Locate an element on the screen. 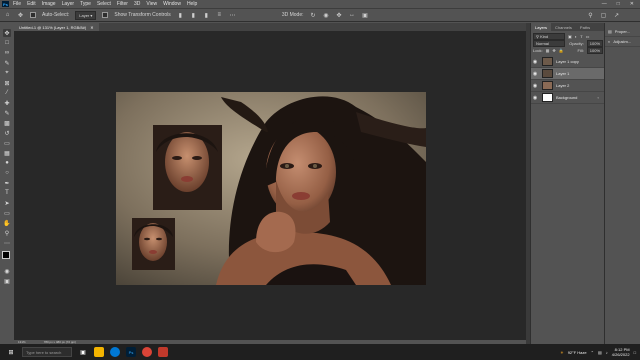 This screenshot has width=640, height=360. taskbar-clock: 8:12 PM 4/26/2022 is located at coordinates (621, 352).